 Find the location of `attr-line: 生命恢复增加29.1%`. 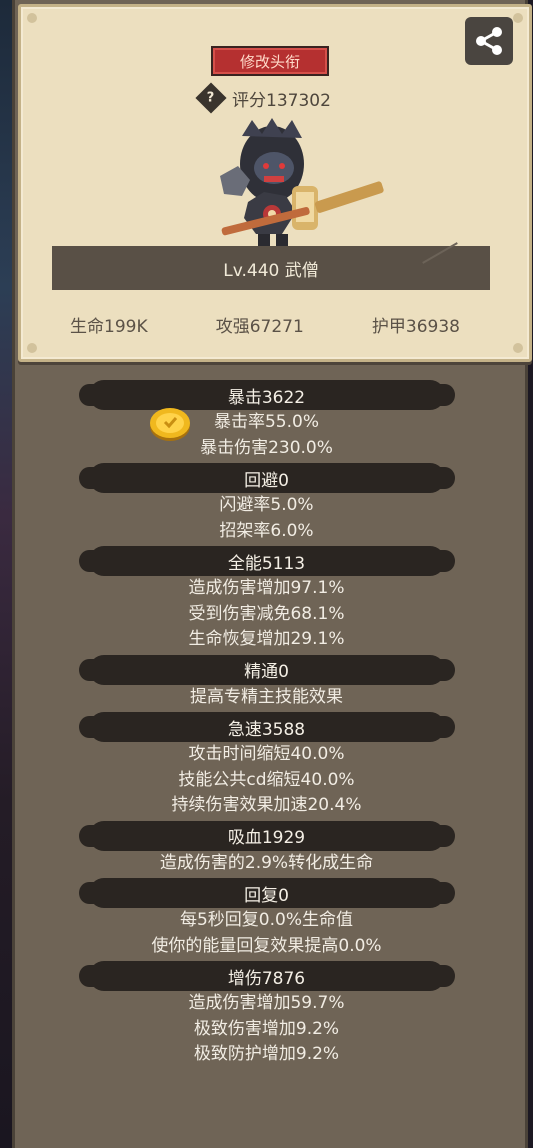

attr-line: 生命恢复增加29.1% is located at coordinates (266, 639).